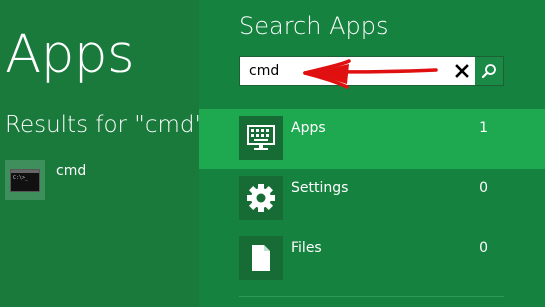  I want to click on close-icon, so click(462, 71).